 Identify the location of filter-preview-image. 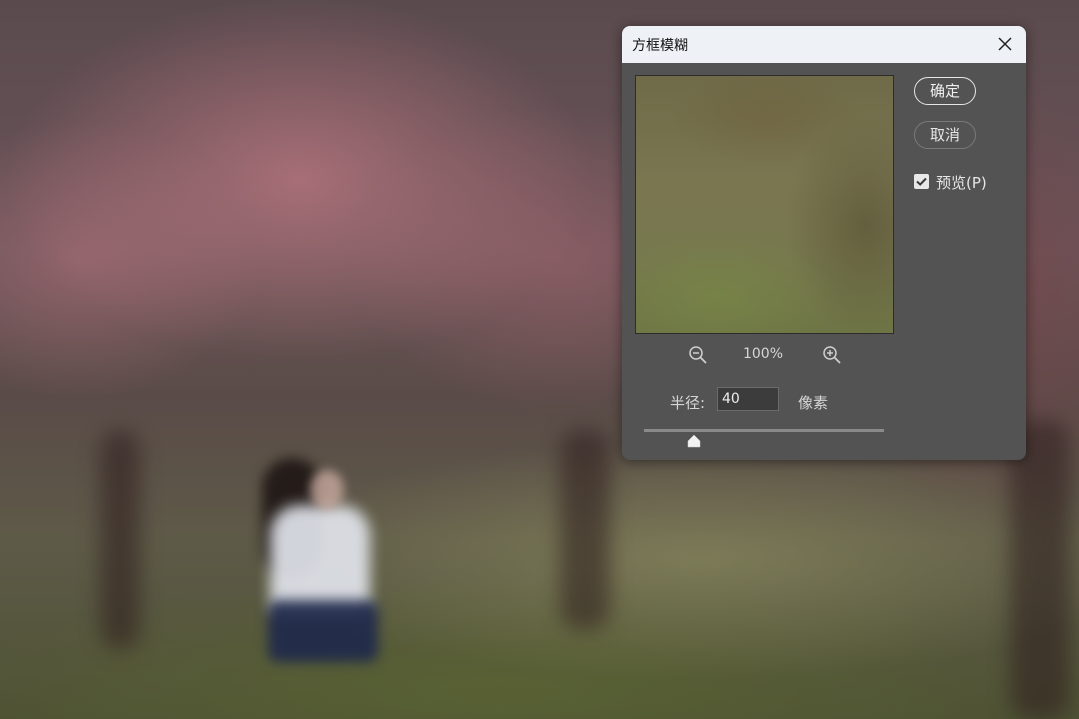
(764, 204).